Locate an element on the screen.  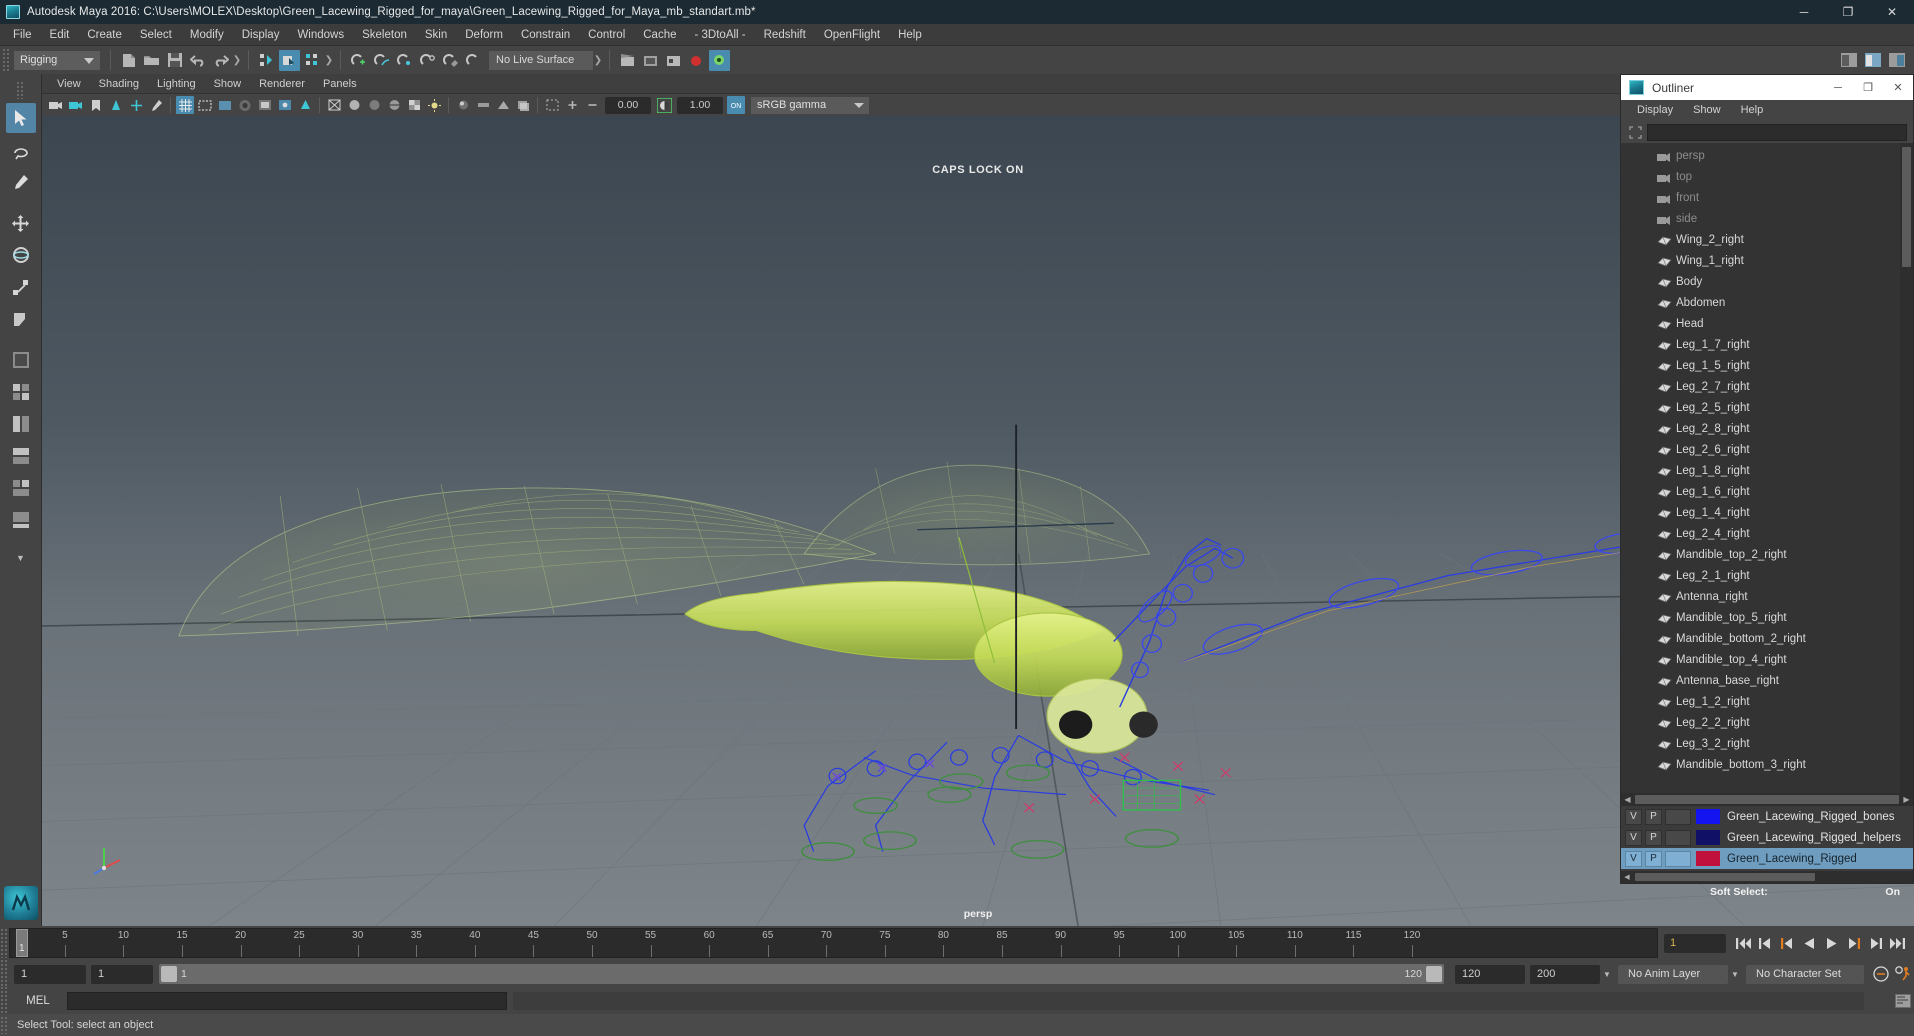
gate-mask-button is located at coordinates (245, 105).